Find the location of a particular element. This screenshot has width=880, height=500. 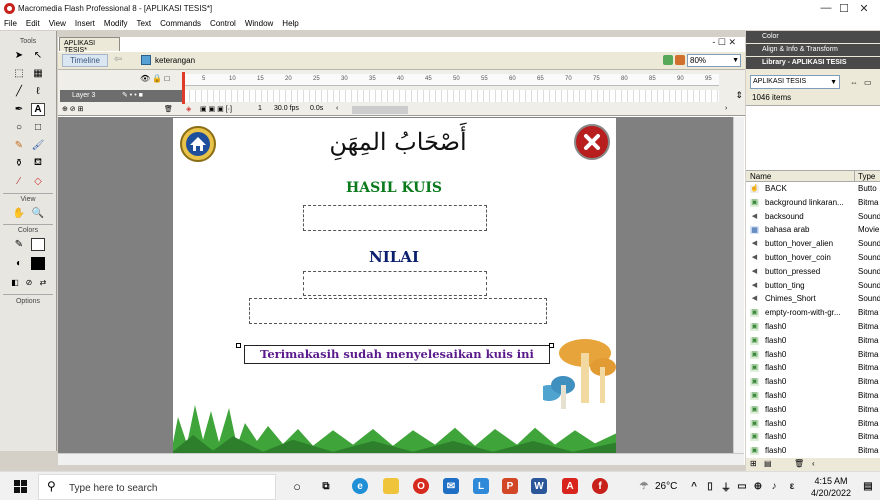

library-item: ◀ backsound Sound is located at coordinates (813, 217).